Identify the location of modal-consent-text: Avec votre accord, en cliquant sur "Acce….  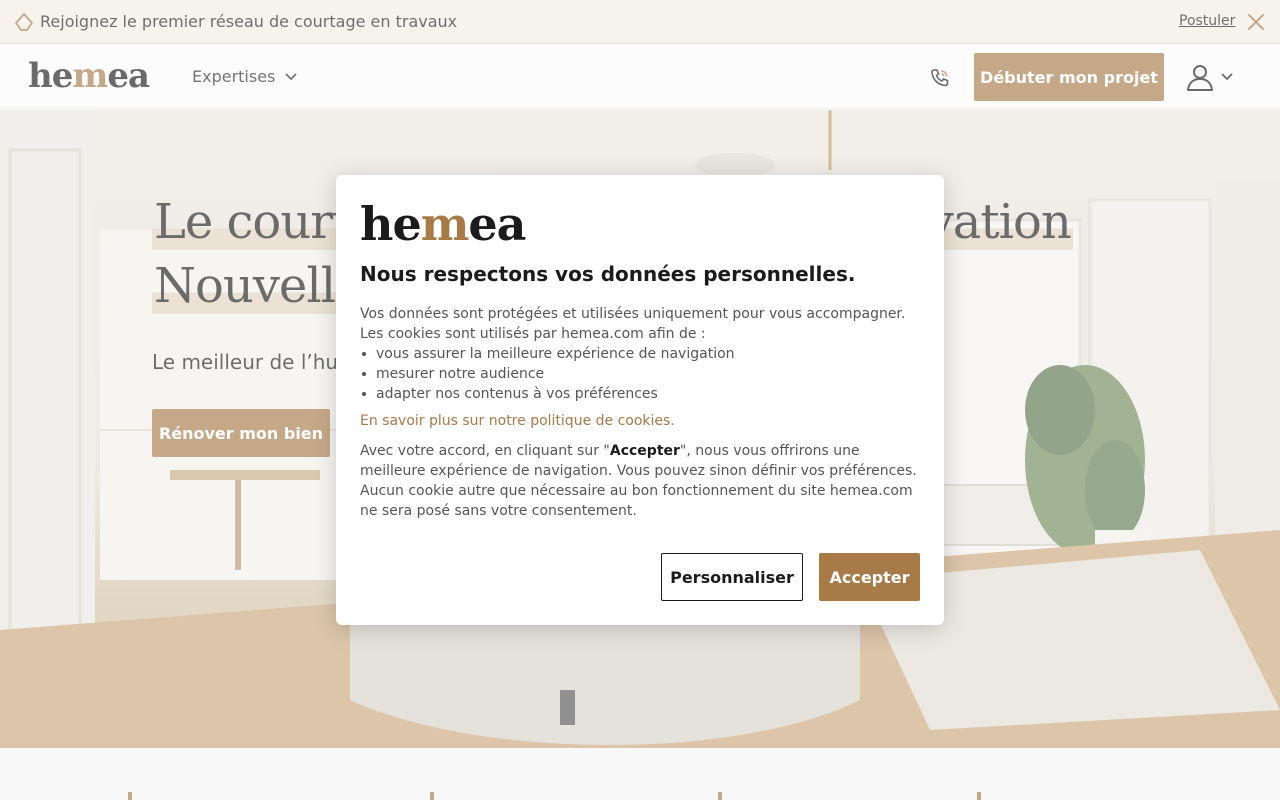
(638, 481).